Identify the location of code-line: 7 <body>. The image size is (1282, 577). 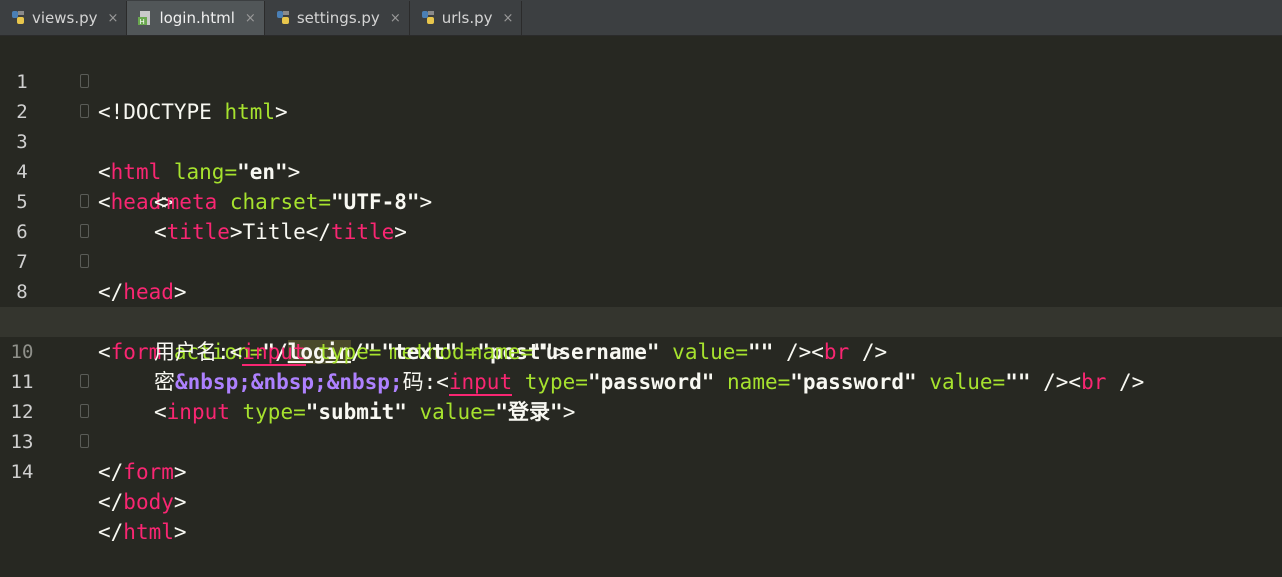
(641, 232).